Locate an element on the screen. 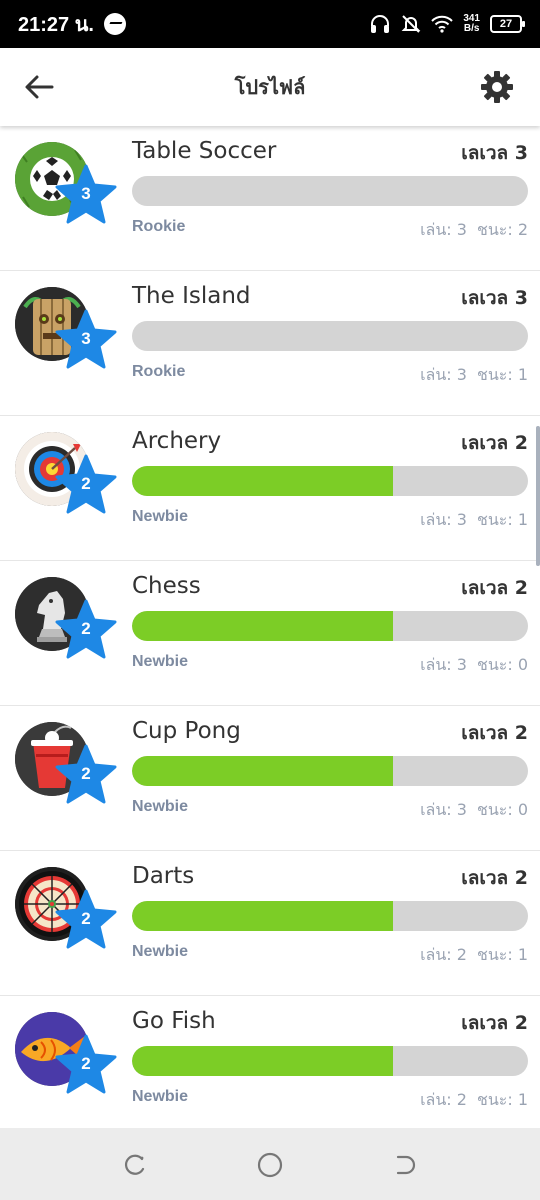  game-row: 3 The Island เลเวล 3 Rookie เล่น: 3 ชนะ: 1 is located at coordinates (270, 343).